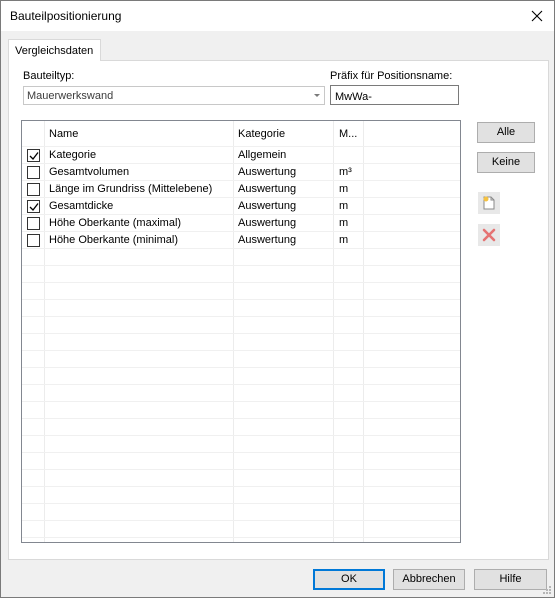 The image size is (555, 598). I want to click on new-document-icon, so click(489, 203).